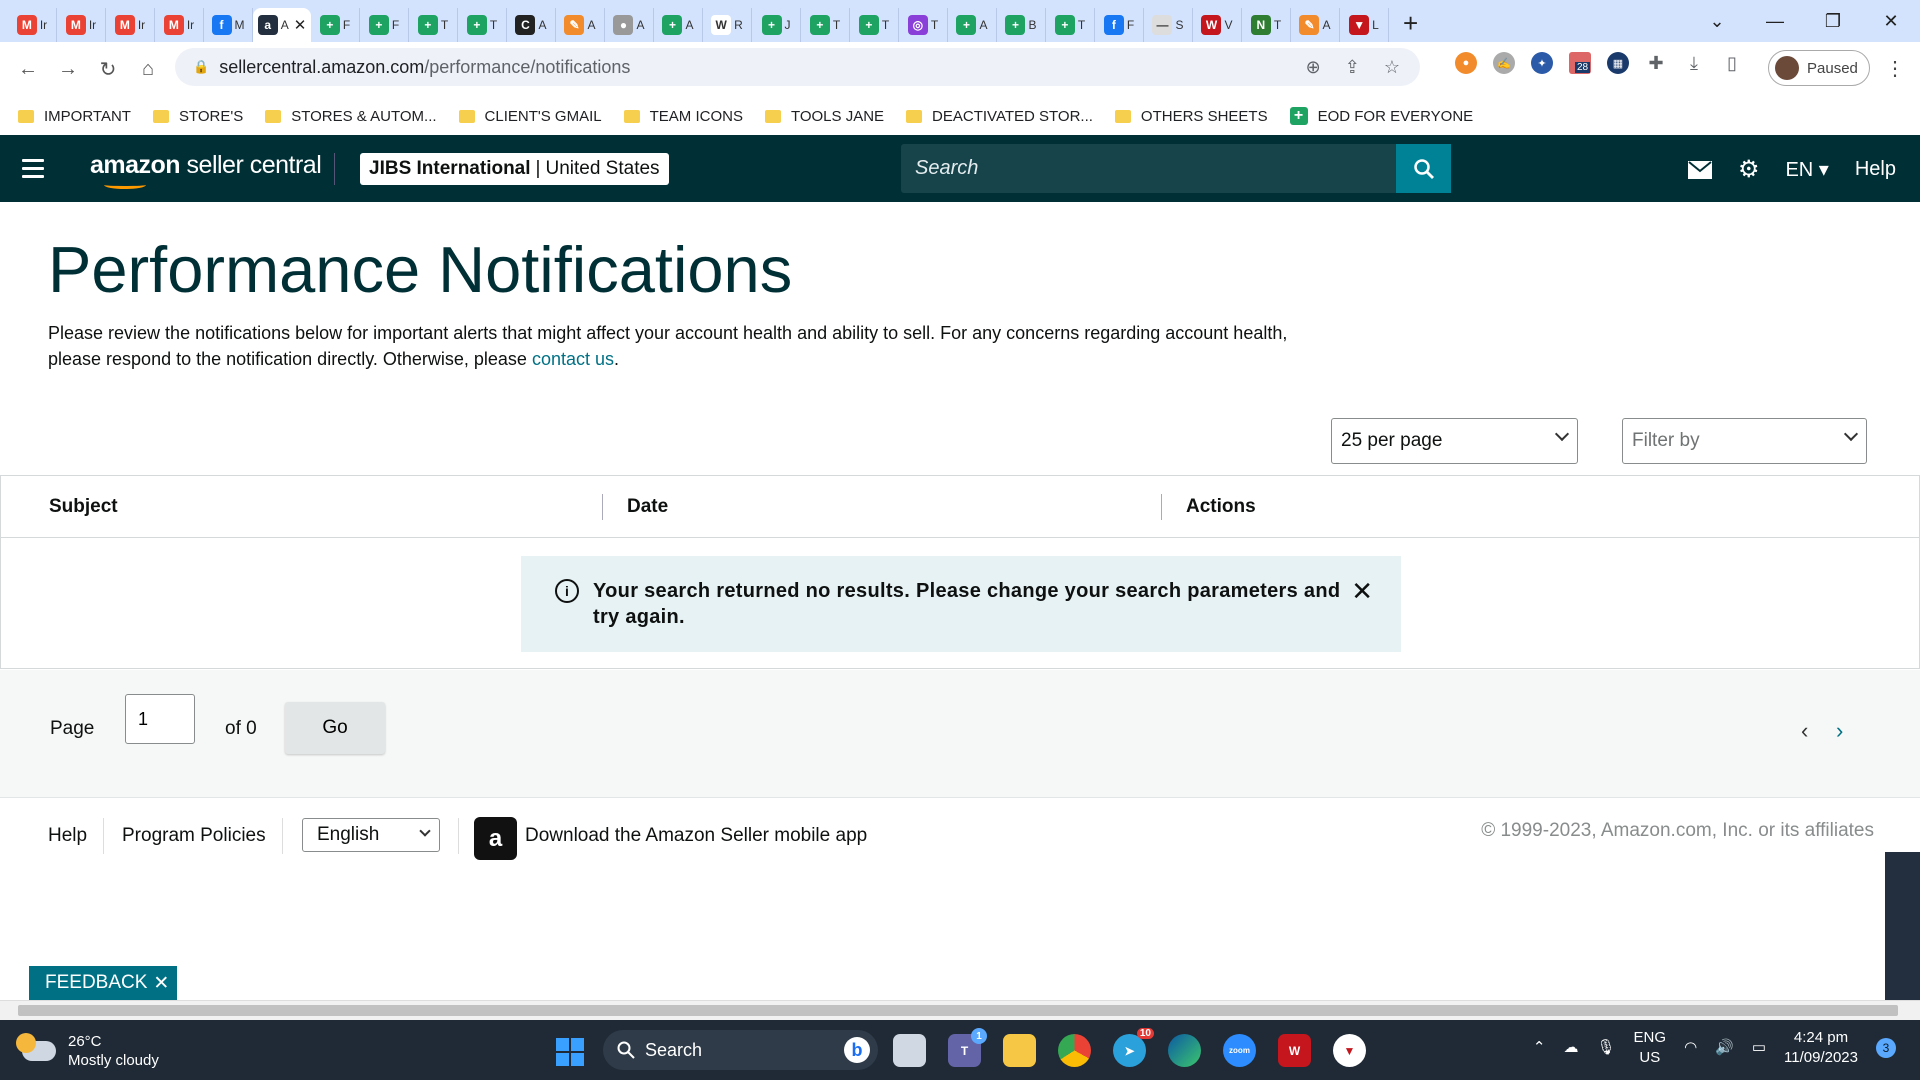 This screenshot has width=1920, height=1080. I want to click on chrome-icon, so click(1074, 1050).